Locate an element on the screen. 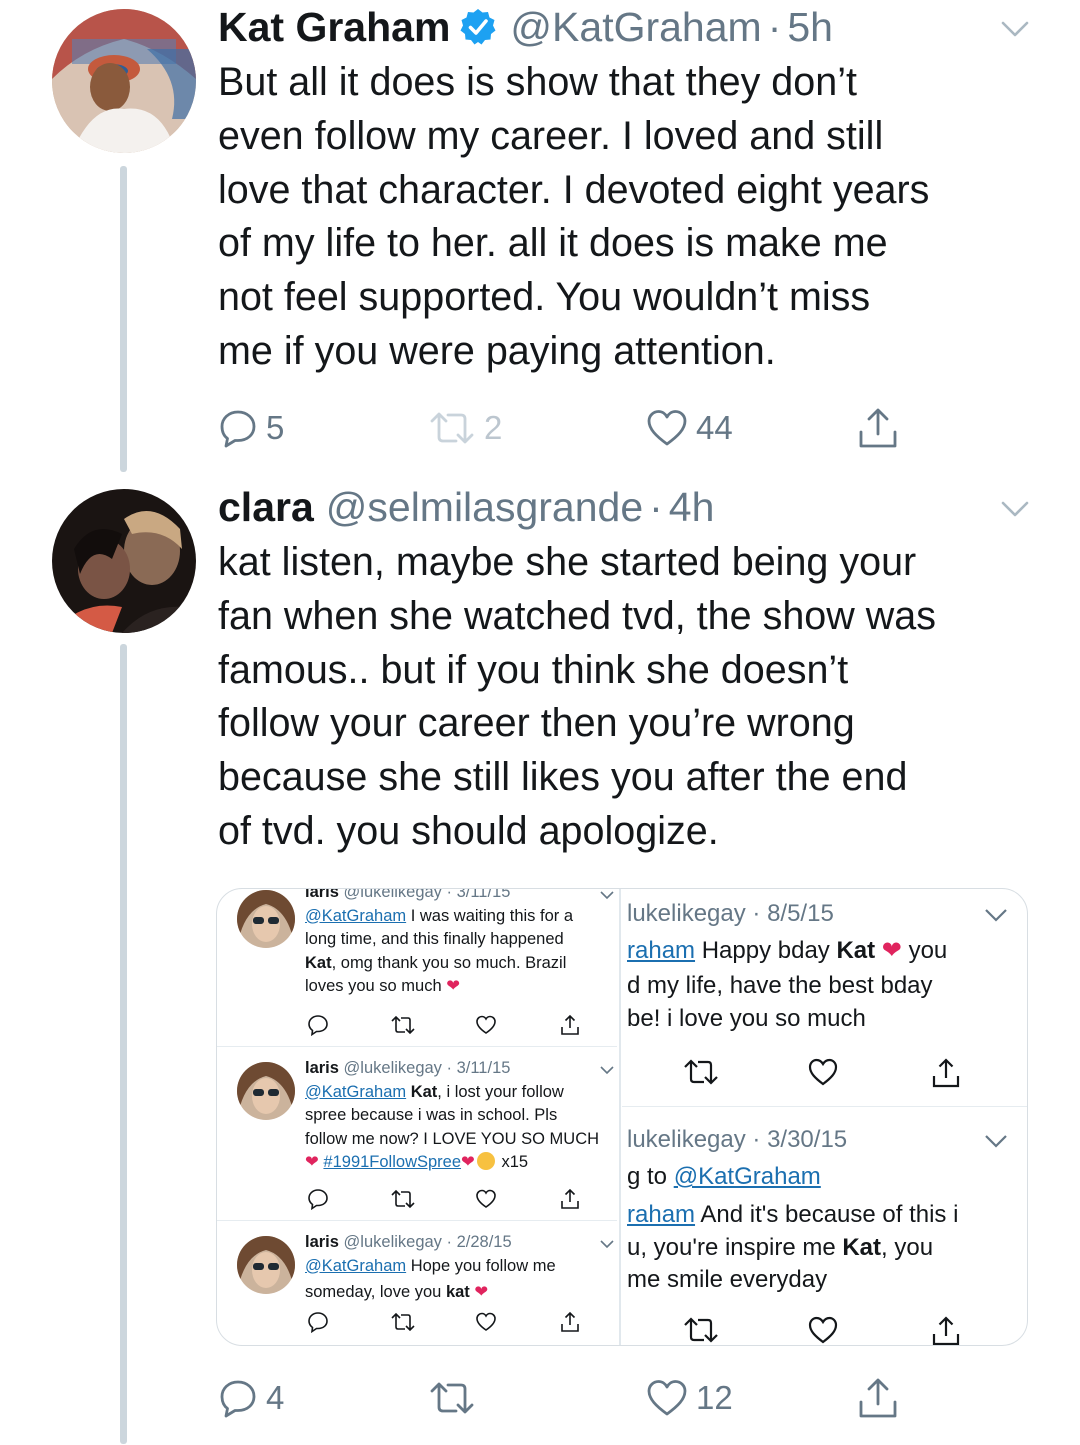 The width and height of the screenshot is (1080, 1445). embedded-text: you is located at coordinates (924, 950).